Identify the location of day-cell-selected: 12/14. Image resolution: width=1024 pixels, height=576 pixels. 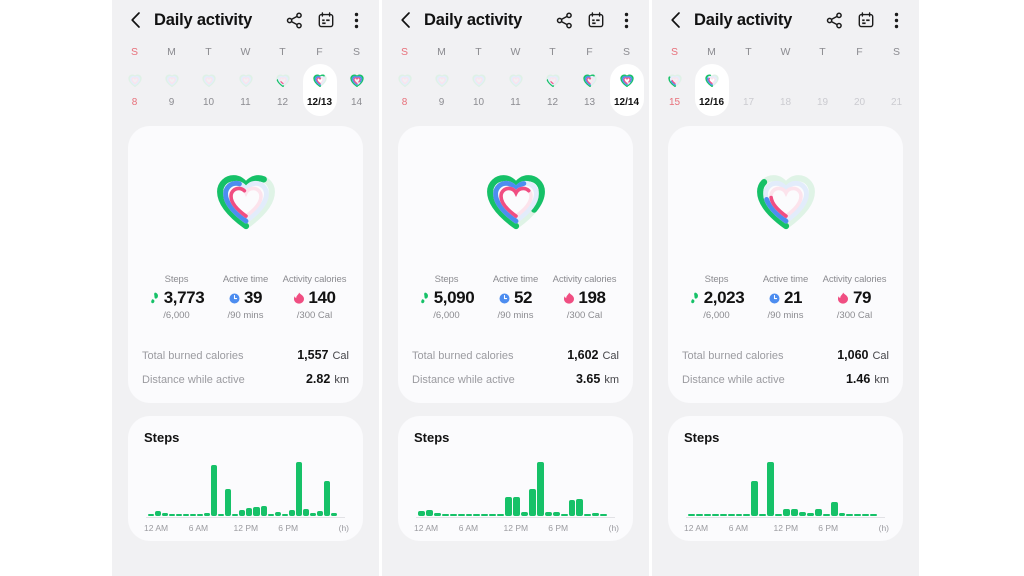
(626, 90).